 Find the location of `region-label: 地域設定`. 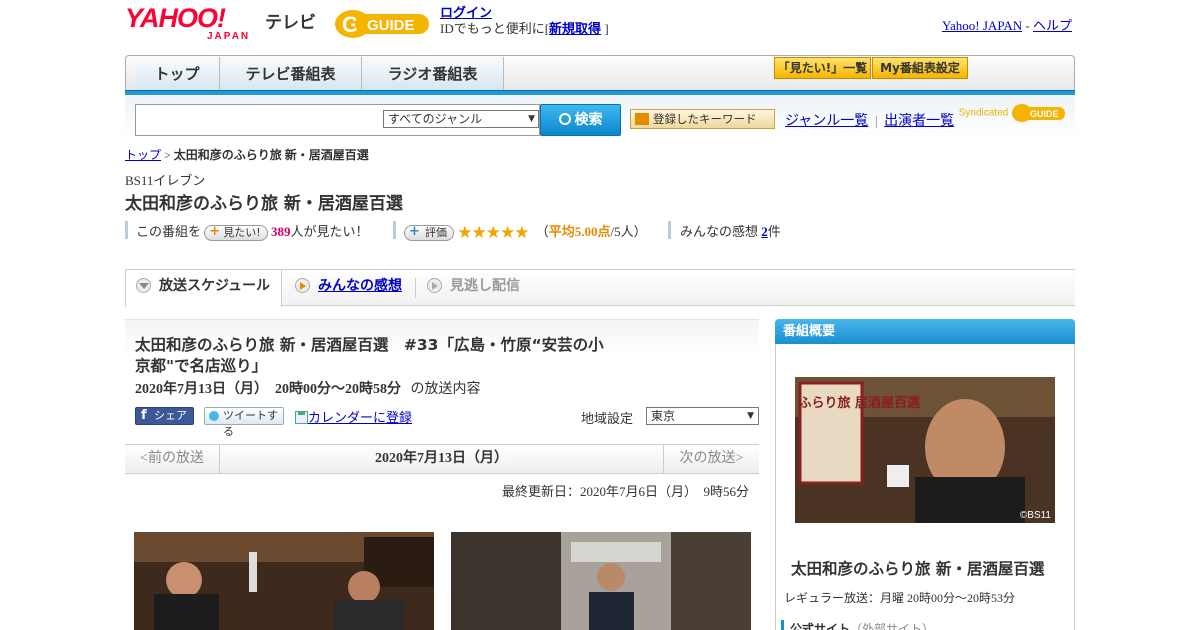

region-label: 地域設定 is located at coordinates (607, 418).